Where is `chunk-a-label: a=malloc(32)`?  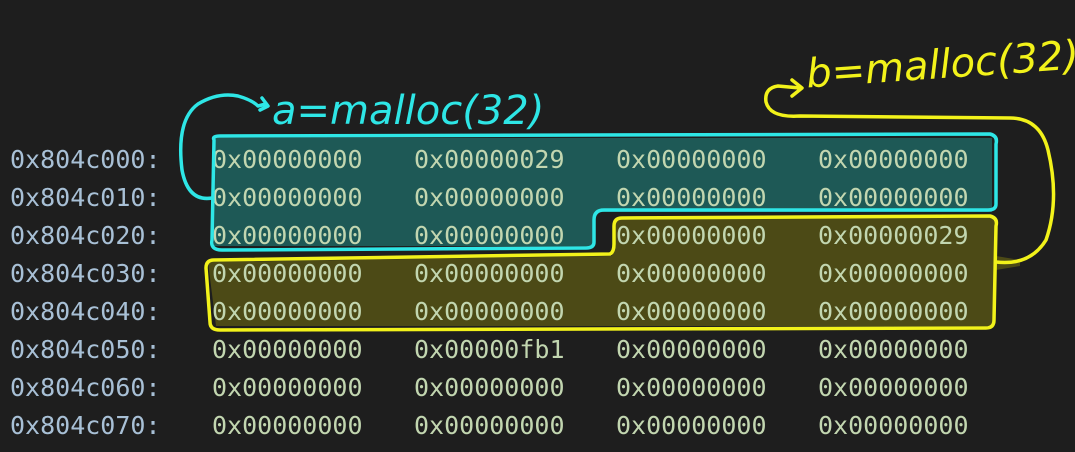 chunk-a-label: a=malloc(32) is located at coordinates (408, 111).